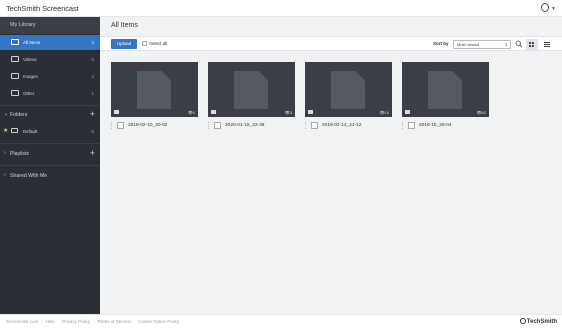 Image resolution: width=562 pixels, height=328 pixels. What do you see at coordinates (50, 321) in the screenshot?
I see `footer-link-help: Help` at bounding box center [50, 321].